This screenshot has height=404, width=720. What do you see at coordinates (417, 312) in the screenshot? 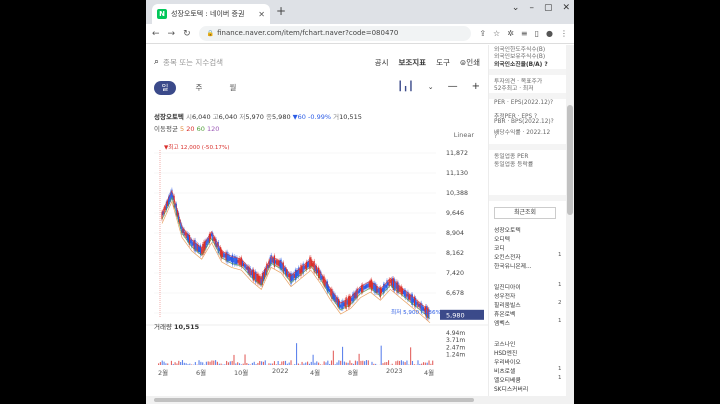
I see `min-price-marker: 최저 5,900 (1.36%)` at bounding box center [417, 312].